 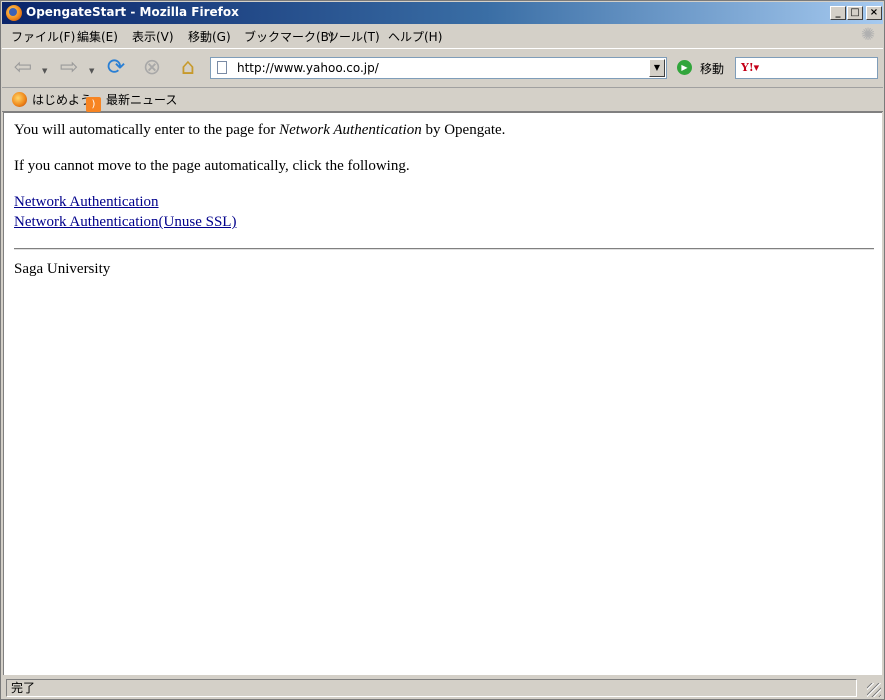 What do you see at coordinates (463, 130) in the screenshot?
I see `intro-text-end: by Opengate.` at bounding box center [463, 130].